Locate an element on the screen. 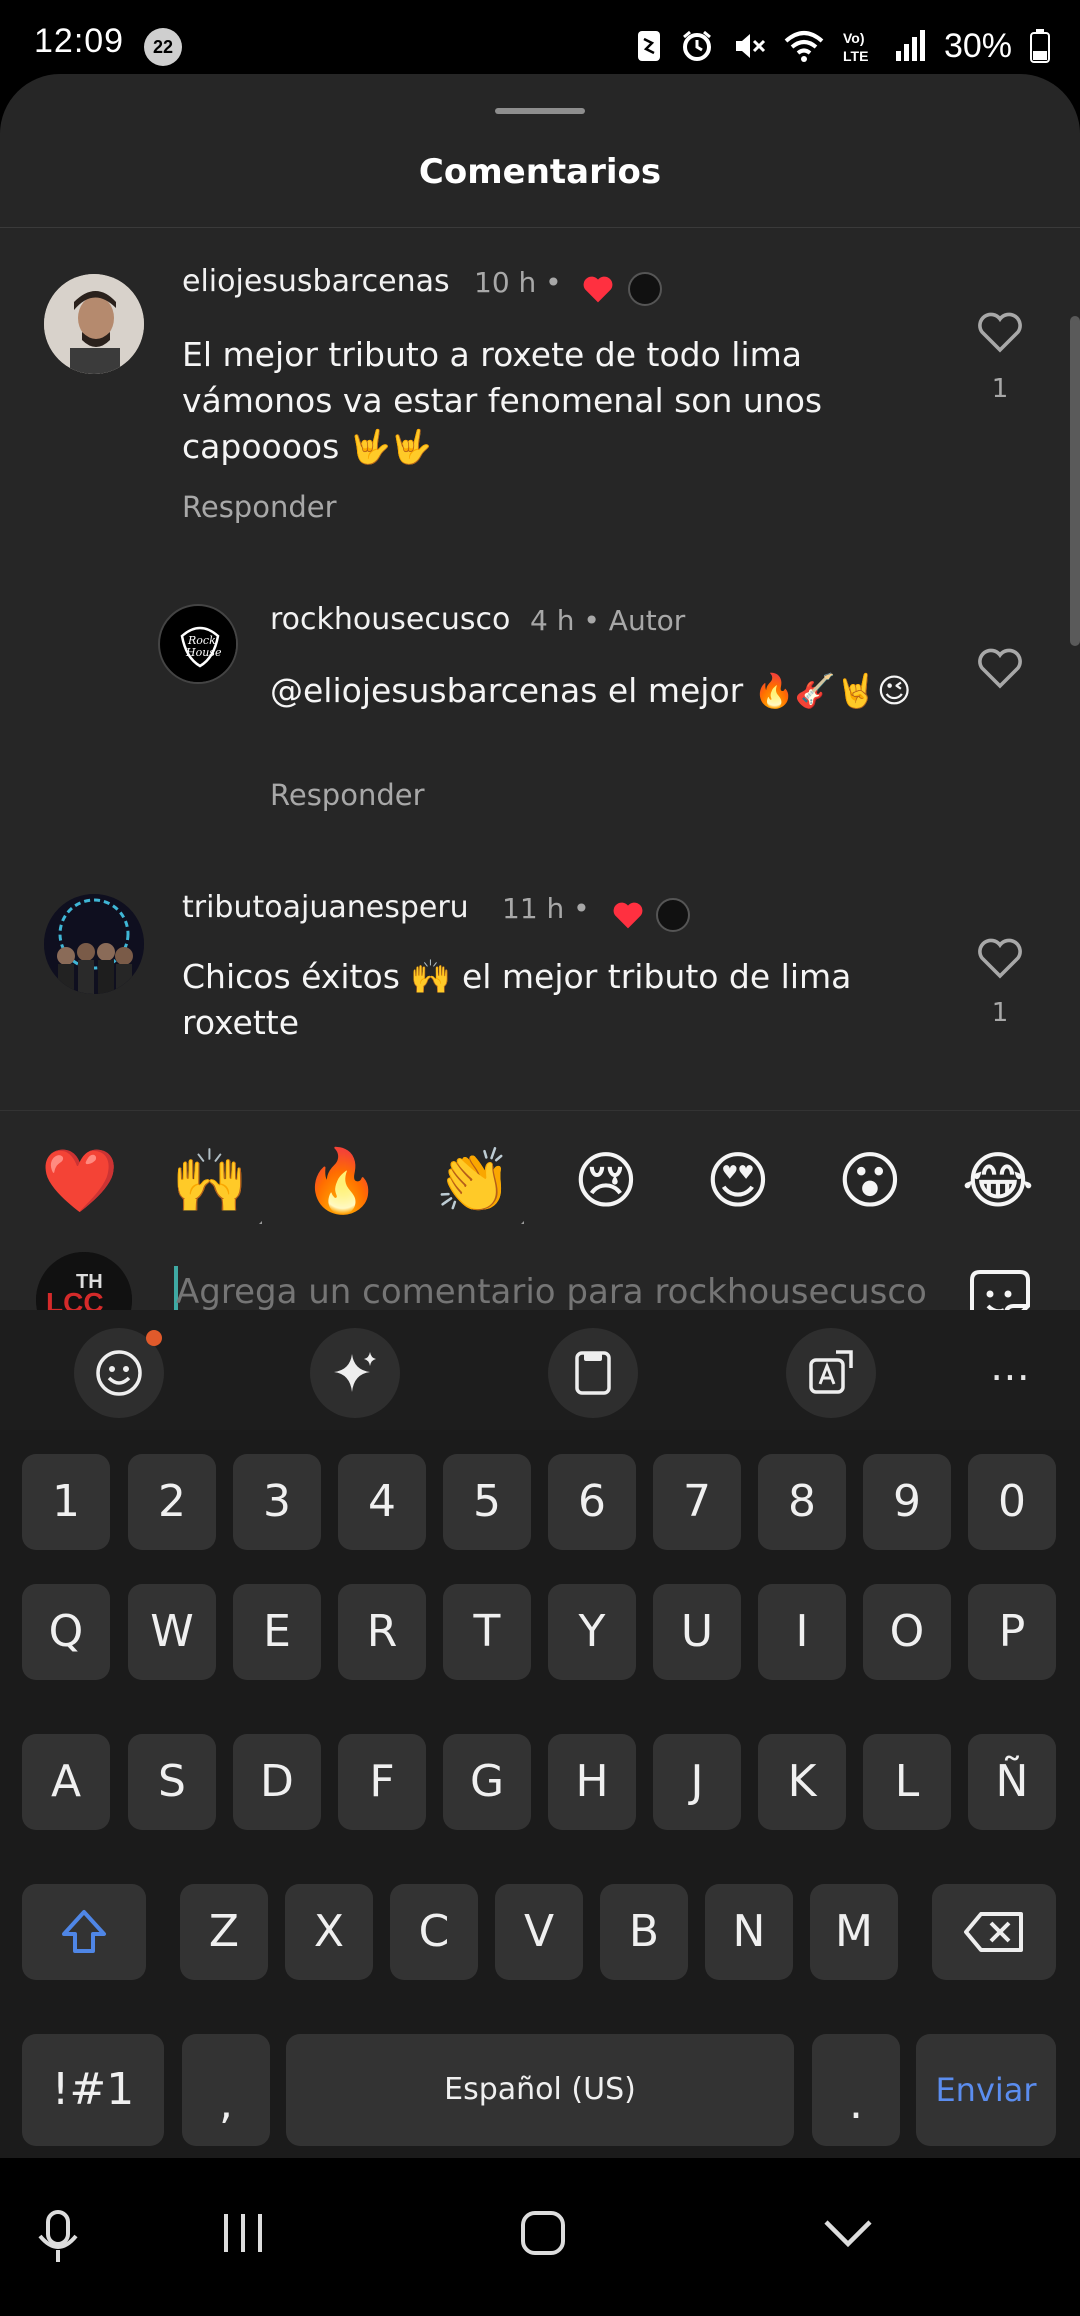 This screenshot has height=2316, width=1080. backspace-icon is located at coordinates (993, 1932).